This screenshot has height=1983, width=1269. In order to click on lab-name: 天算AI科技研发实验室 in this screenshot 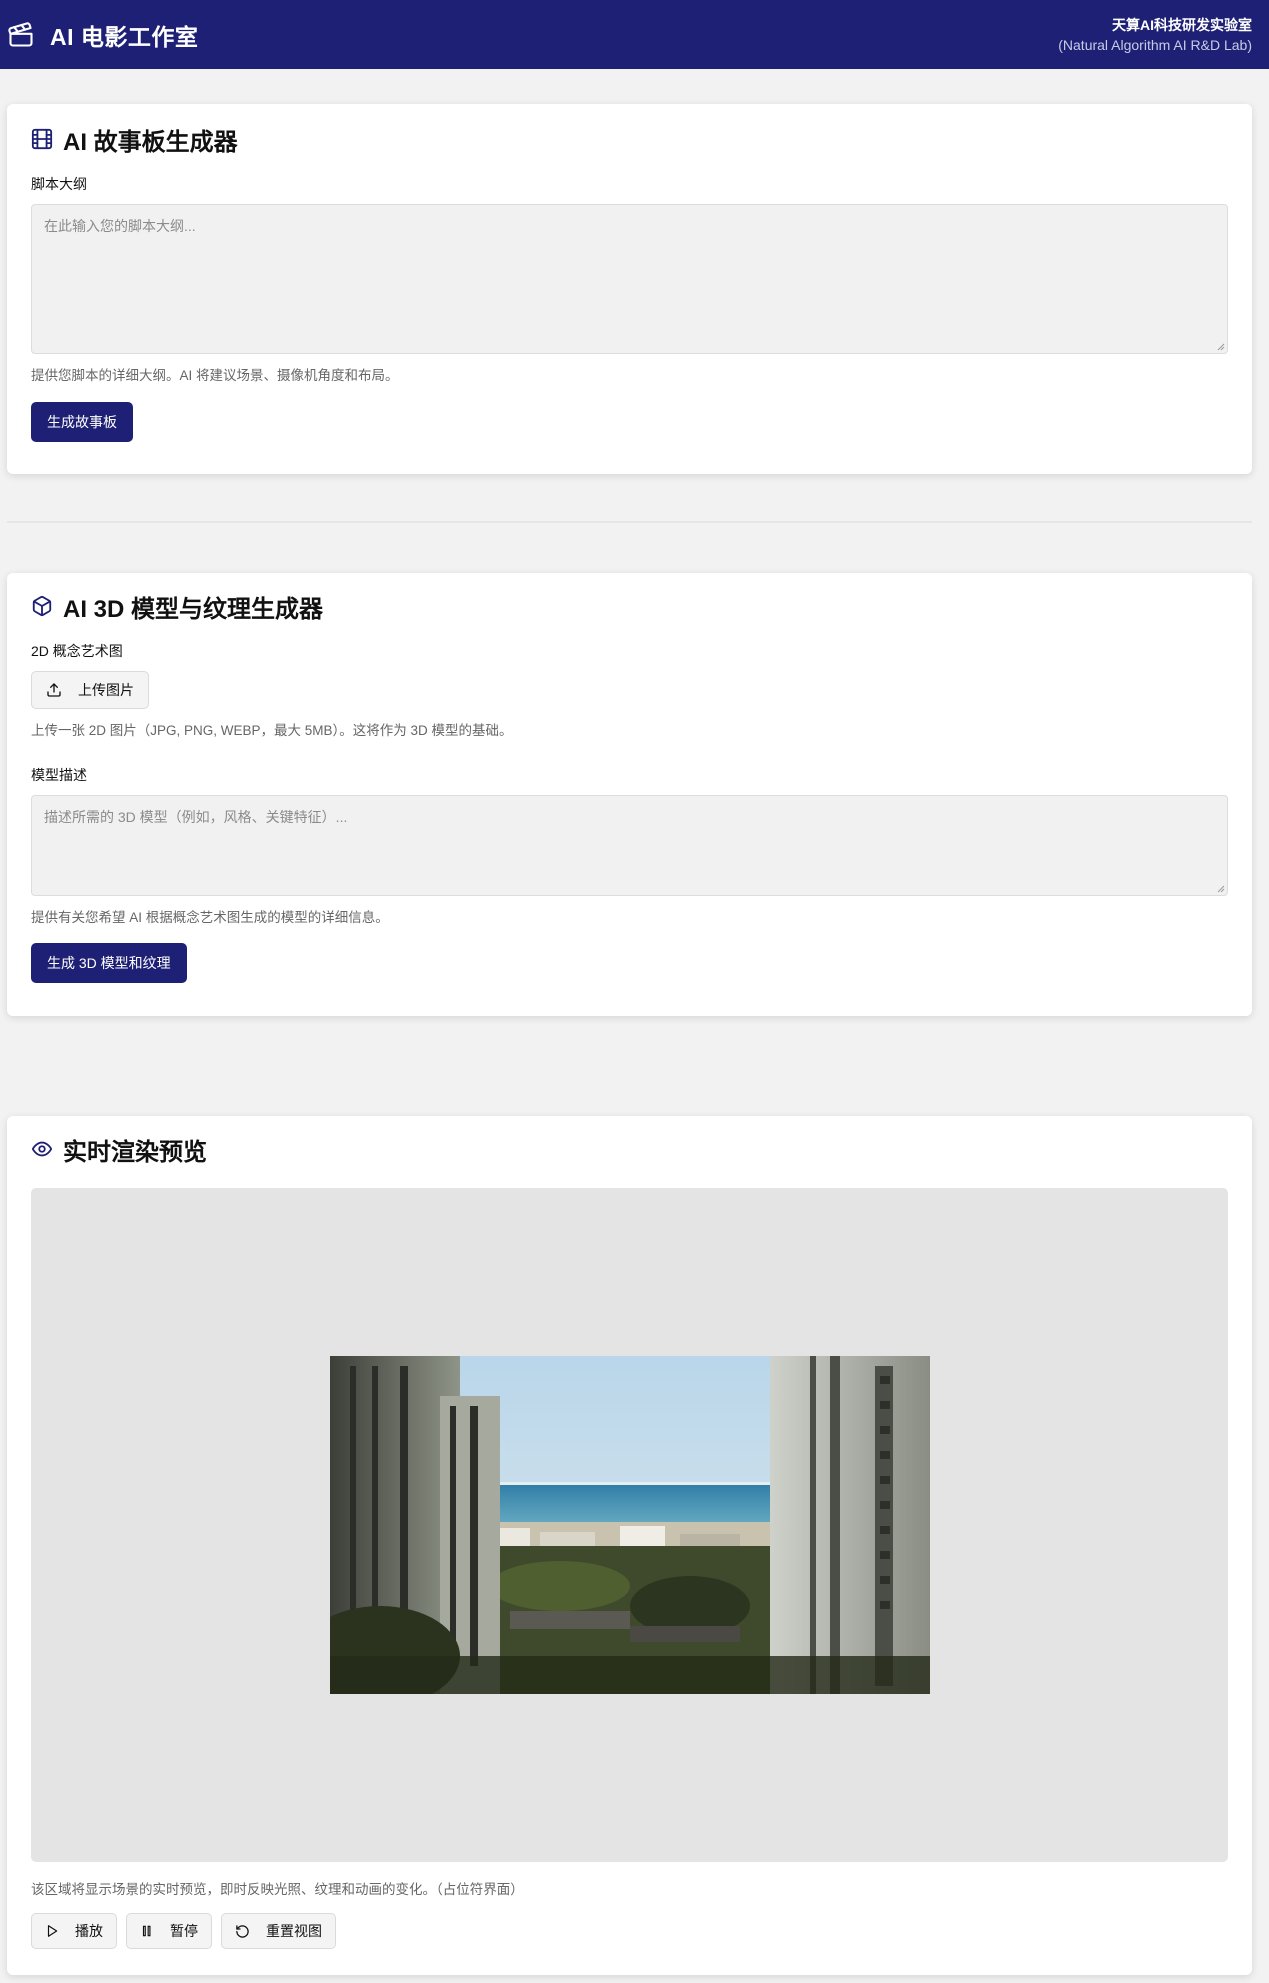, I will do `click(1182, 24)`.